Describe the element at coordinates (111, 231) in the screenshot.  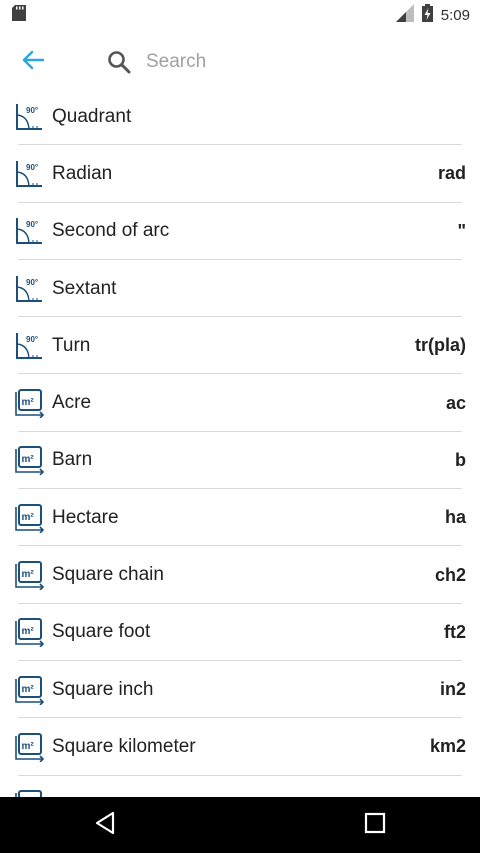
I see `unit-label: Second of arc` at that location.